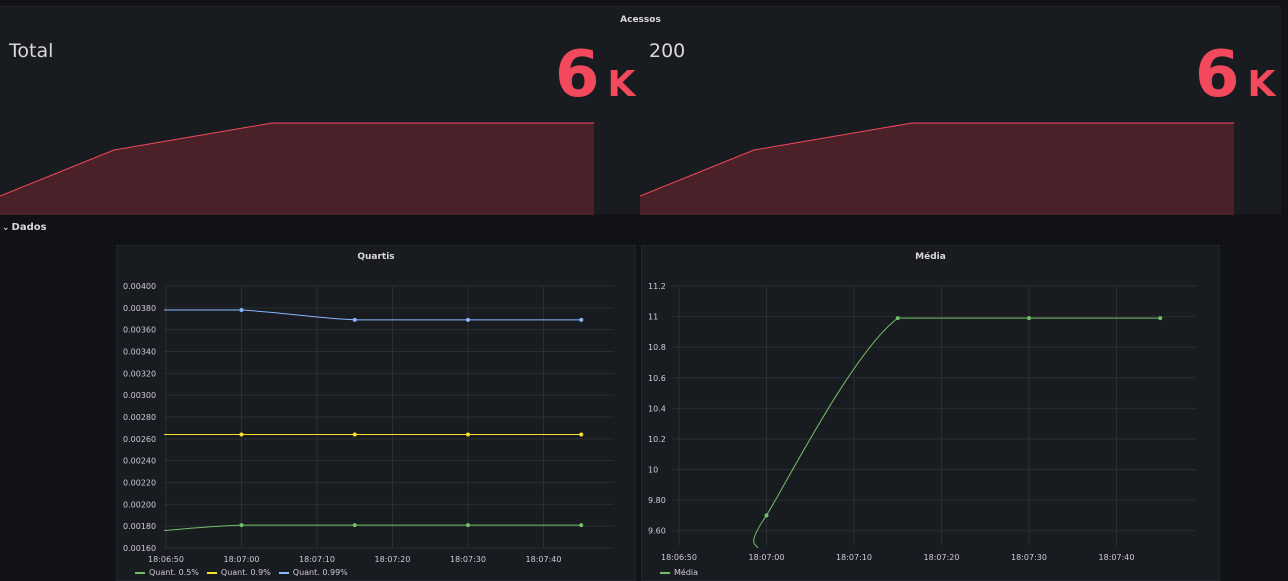  What do you see at coordinates (139, 483) in the screenshot?
I see `y-tick-label: 0.00220` at bounding box center [139, 483].